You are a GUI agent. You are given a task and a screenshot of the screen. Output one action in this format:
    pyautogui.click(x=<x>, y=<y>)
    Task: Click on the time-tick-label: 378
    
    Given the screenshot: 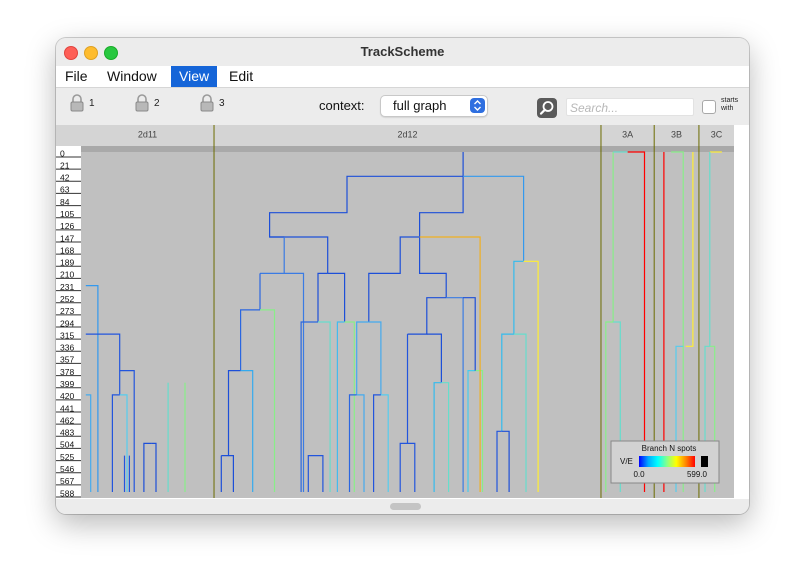 What is the action you would take?
    pyautogui.click(x=67, y=372)
    